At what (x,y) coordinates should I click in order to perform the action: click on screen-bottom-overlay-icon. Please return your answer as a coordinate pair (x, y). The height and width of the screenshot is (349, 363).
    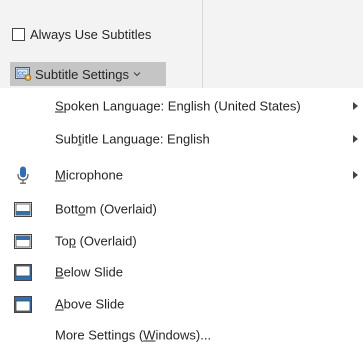
    Looking at the image, I should click on (23, 209).